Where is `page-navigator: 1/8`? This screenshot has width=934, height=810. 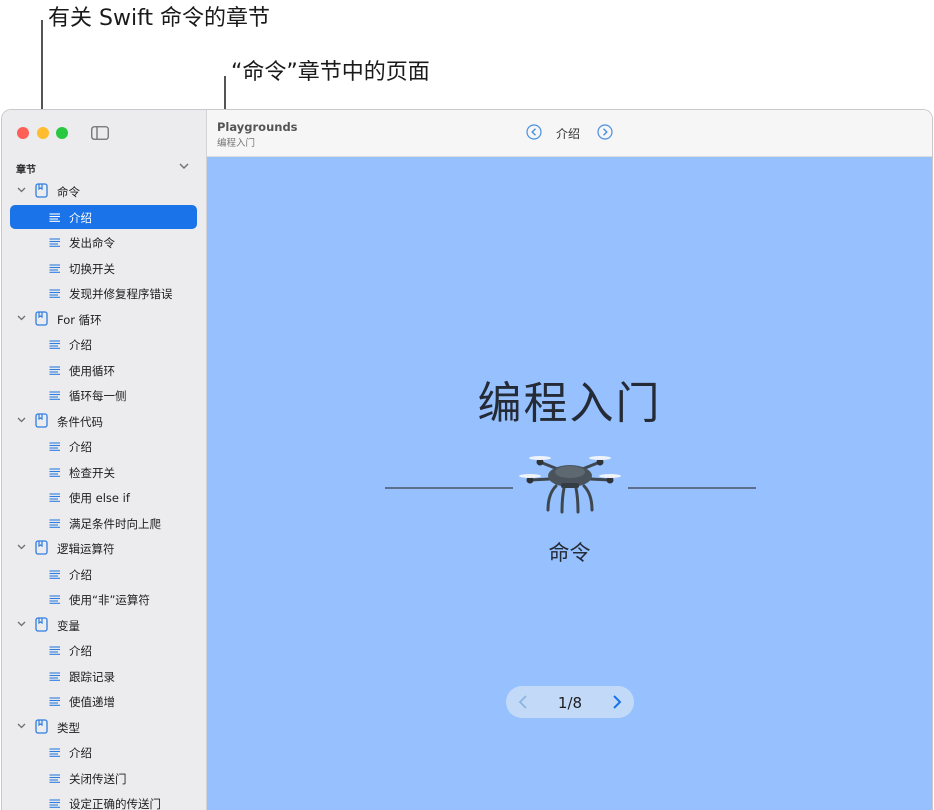 page-navigator: 1/8 is located at coordinates (570, 702).